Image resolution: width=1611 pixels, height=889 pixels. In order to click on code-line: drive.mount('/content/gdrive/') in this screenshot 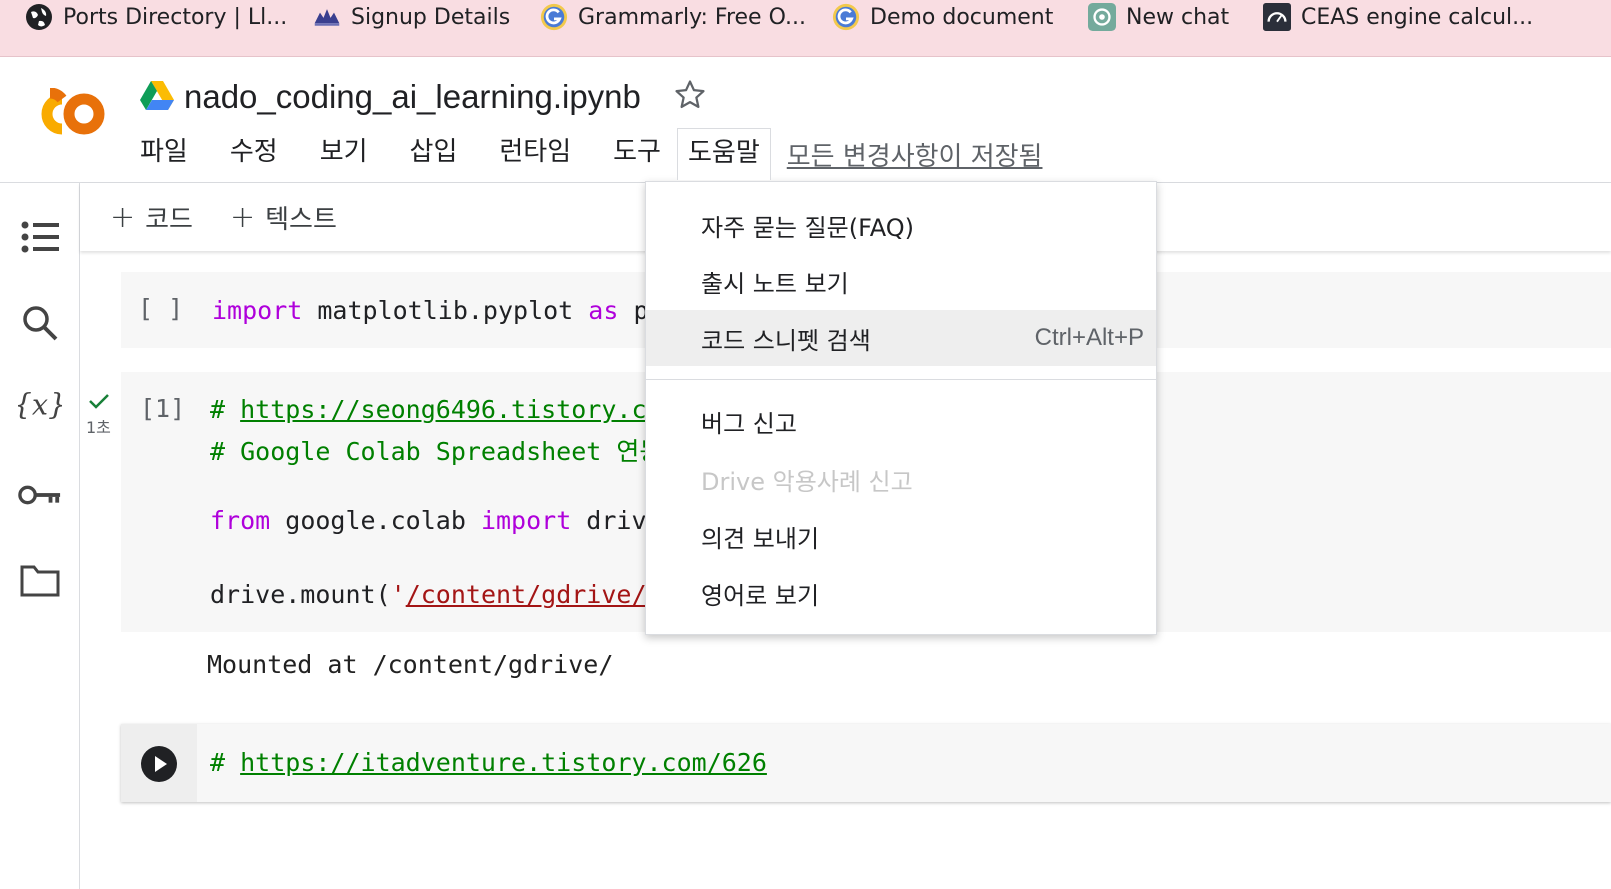, I will do `click(443, 594)`.